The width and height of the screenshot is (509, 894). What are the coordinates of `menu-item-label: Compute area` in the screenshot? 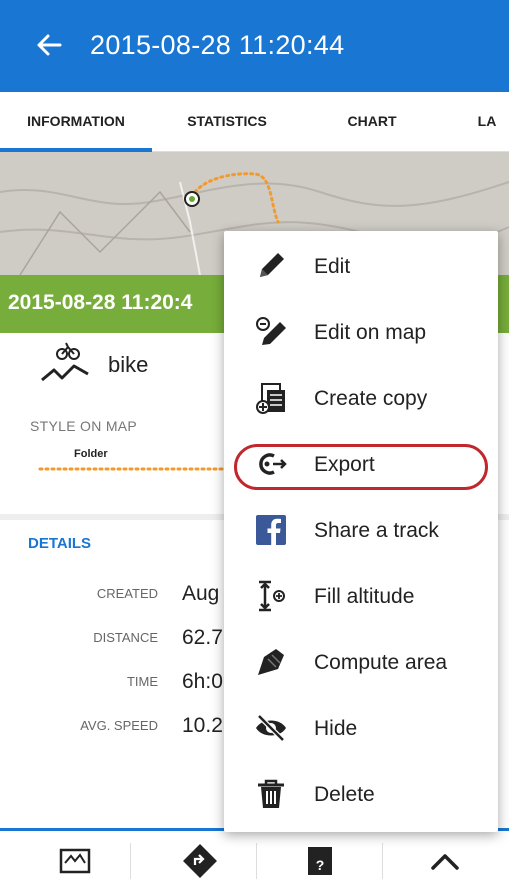 It's located at (381, 662).